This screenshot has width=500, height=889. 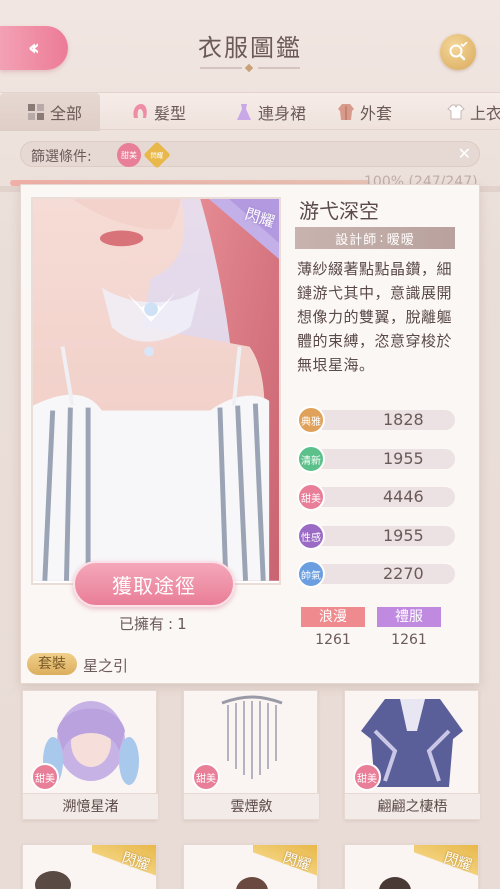 What do you see at coordinates (311, 497) in the screenshot?
I see `stat-sweet-icon: 甜美` at bounding box center [311, 497].